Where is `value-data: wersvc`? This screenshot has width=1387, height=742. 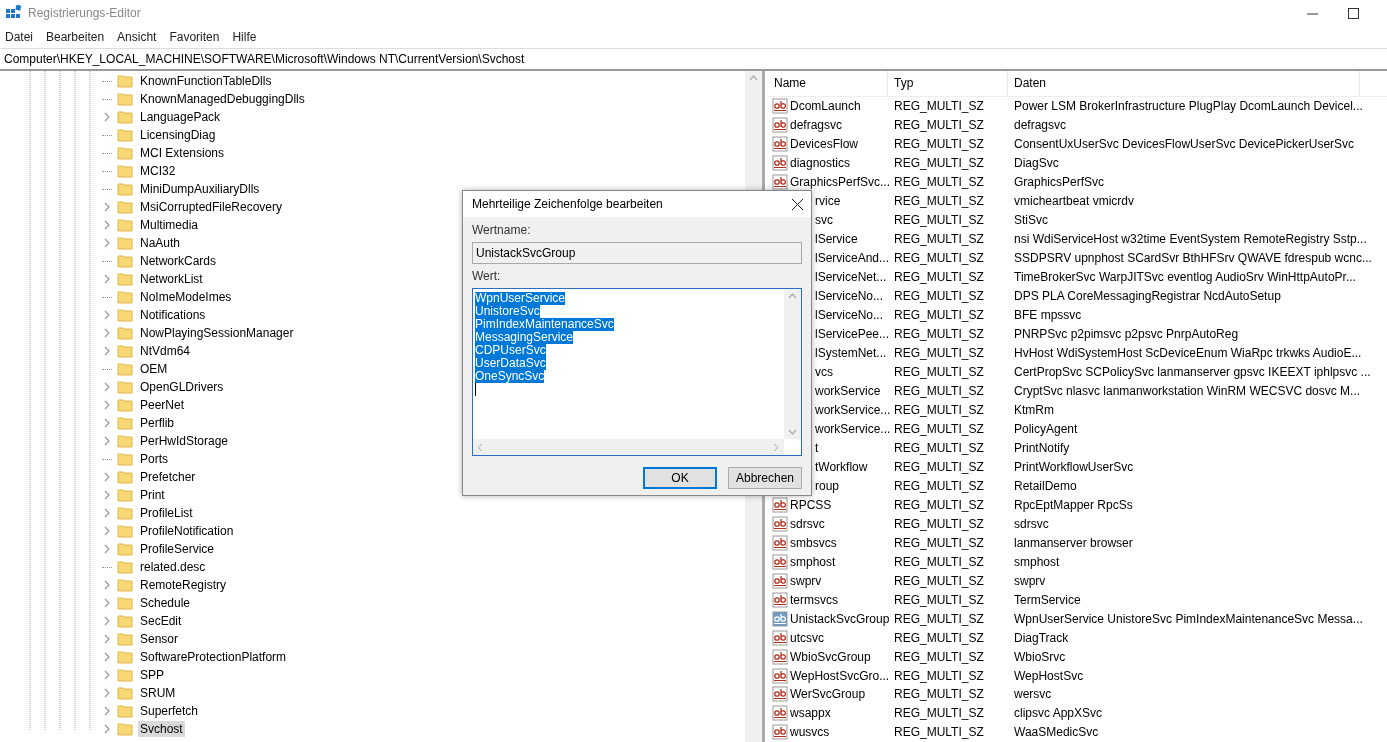
value-data: wersvc is located at coordinates (1032, 694).